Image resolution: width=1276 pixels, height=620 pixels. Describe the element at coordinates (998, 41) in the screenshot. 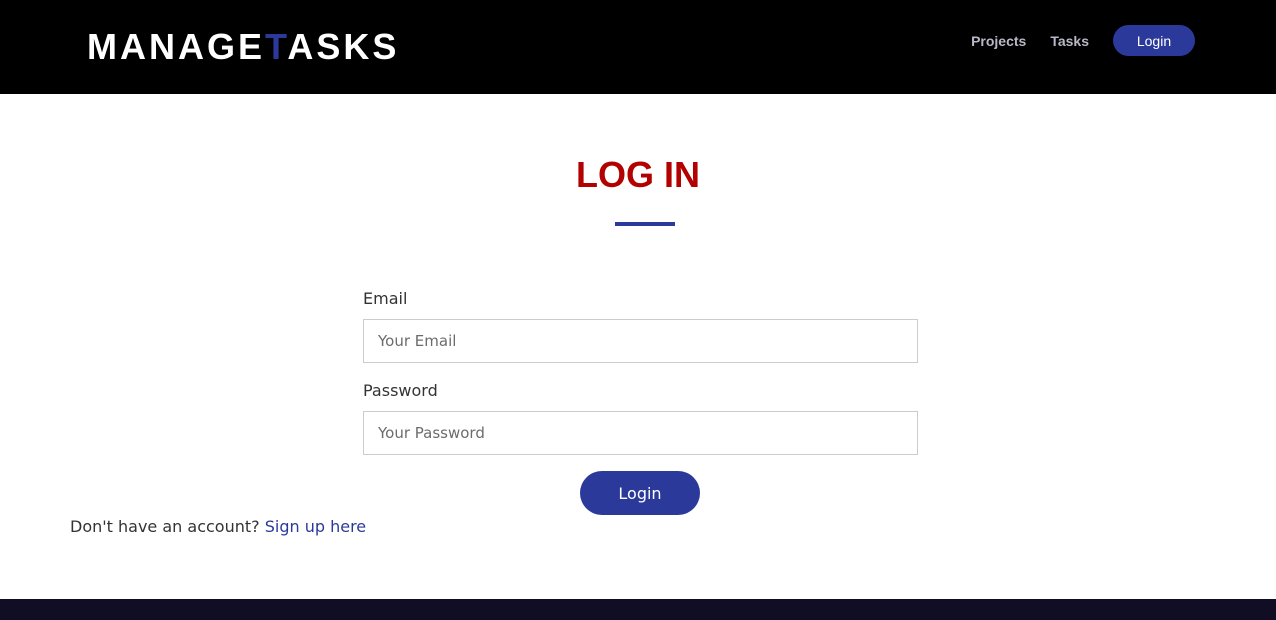

I see `nav-link-projects: Projects` at that location.